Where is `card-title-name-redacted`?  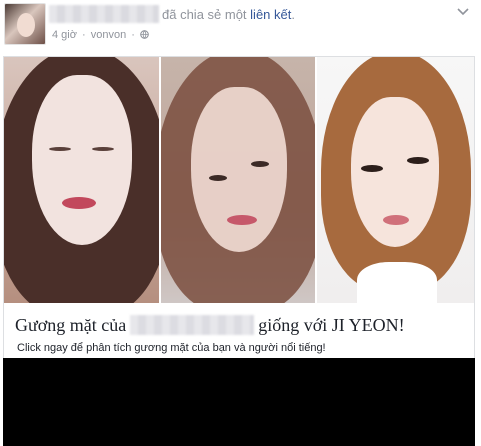 card-title-name-redacted is located at coordinates (192, 325).